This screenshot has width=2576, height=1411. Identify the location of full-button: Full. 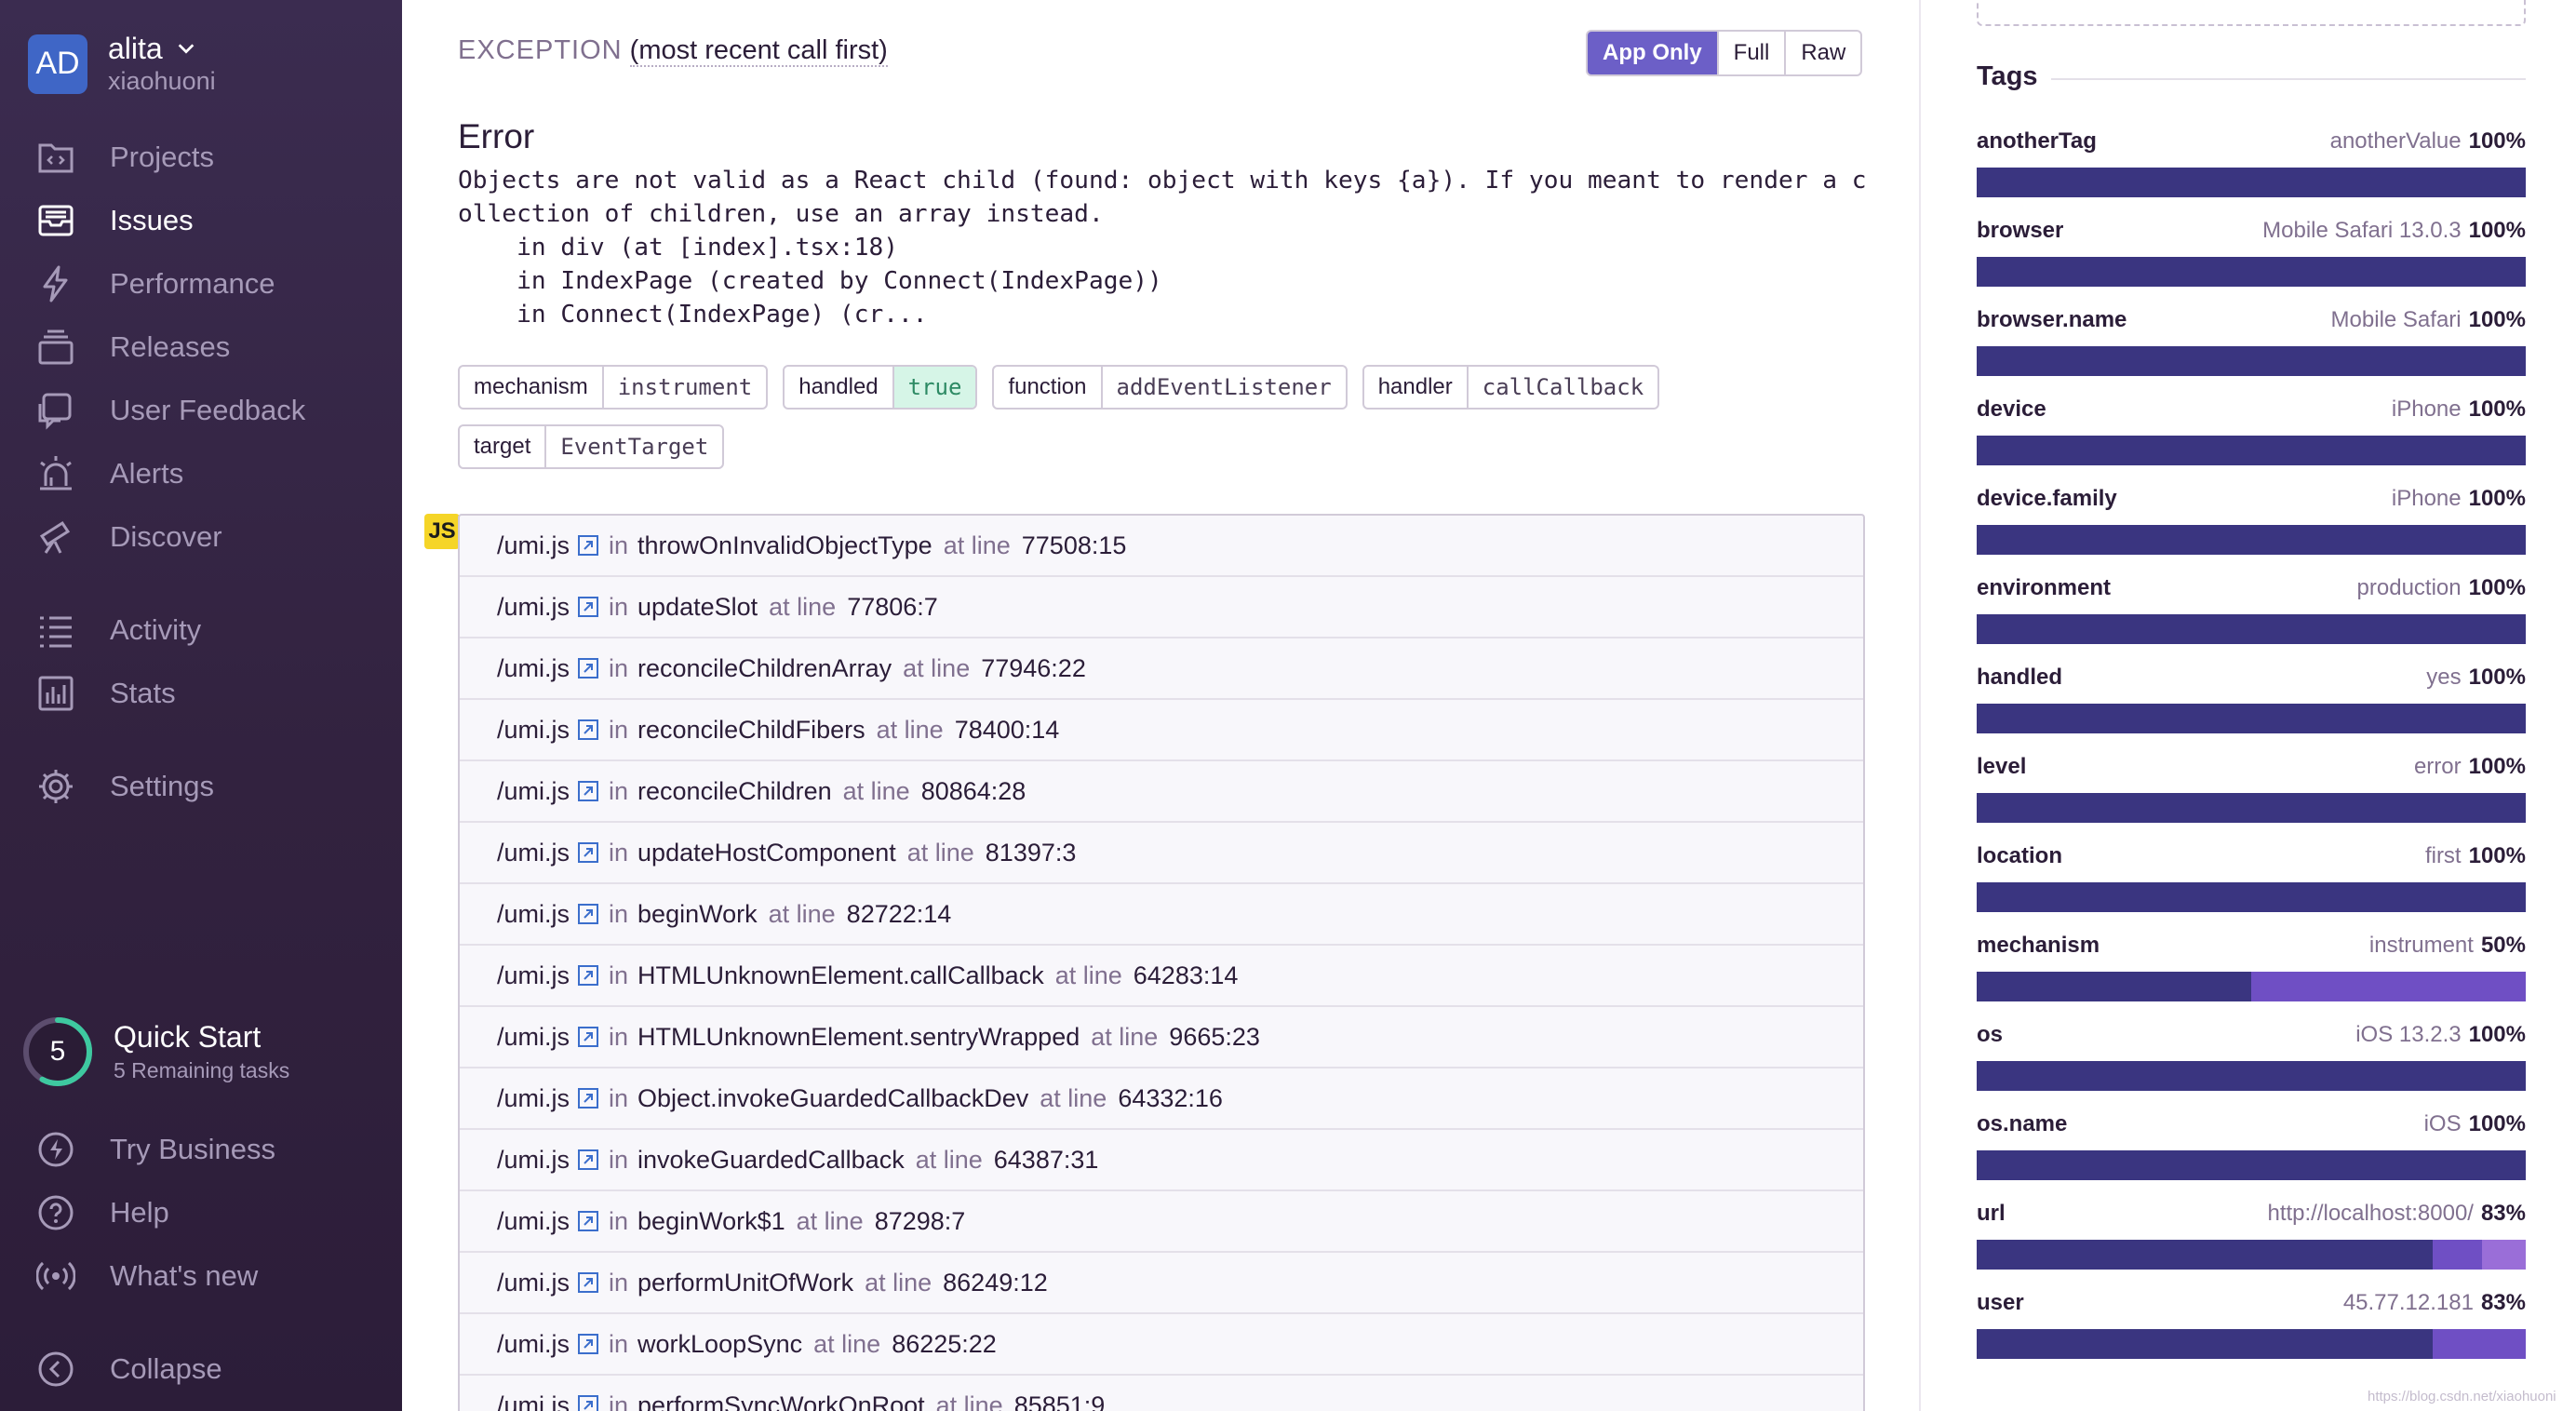
(1753, 53).